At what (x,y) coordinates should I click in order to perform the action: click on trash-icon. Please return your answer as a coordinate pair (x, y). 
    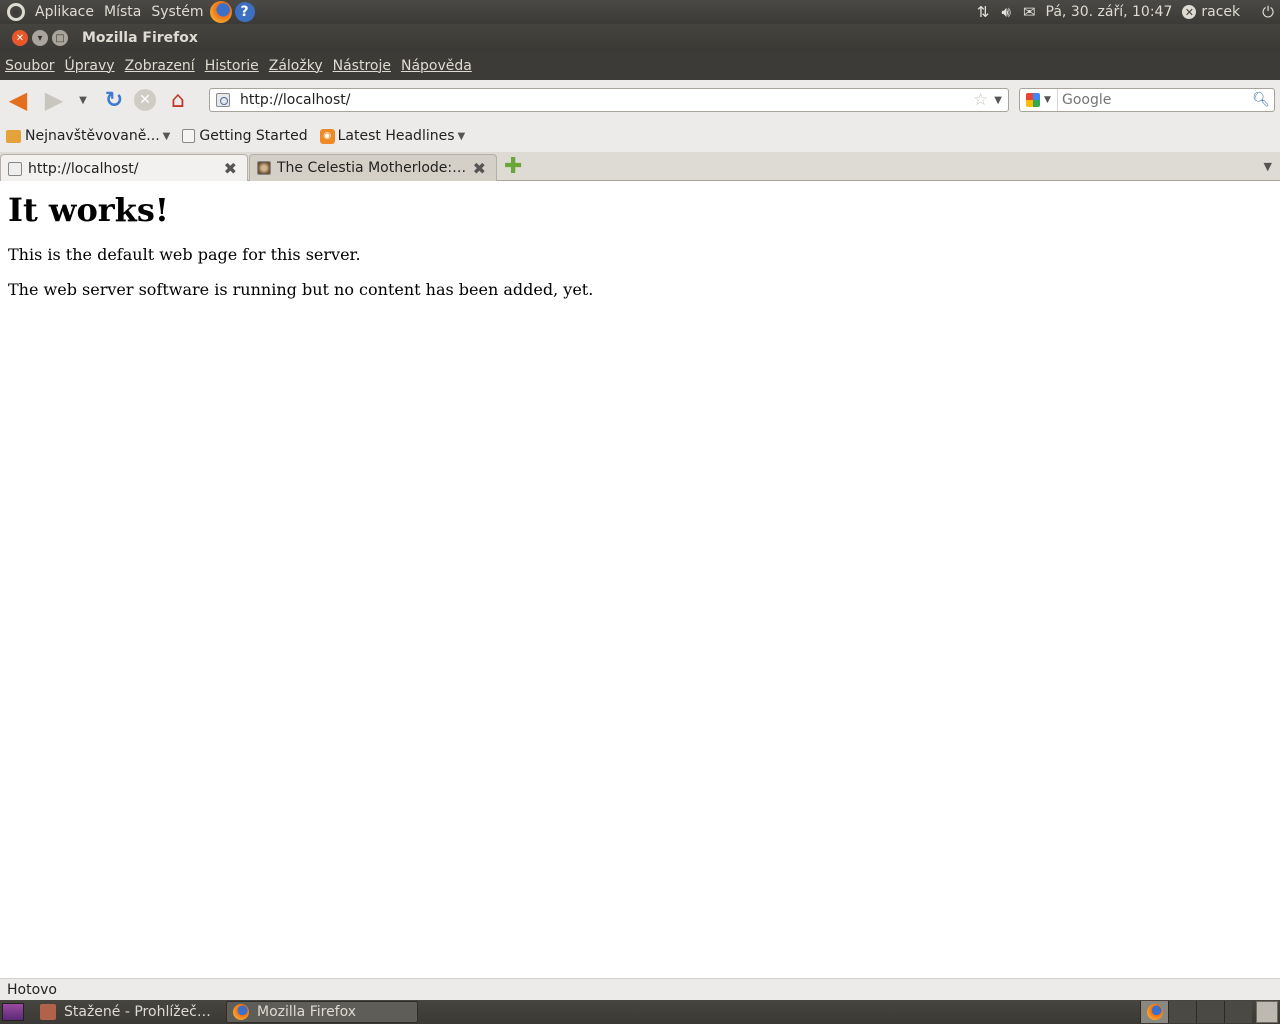
    Looking at the image, I should click on (1267, 1012).